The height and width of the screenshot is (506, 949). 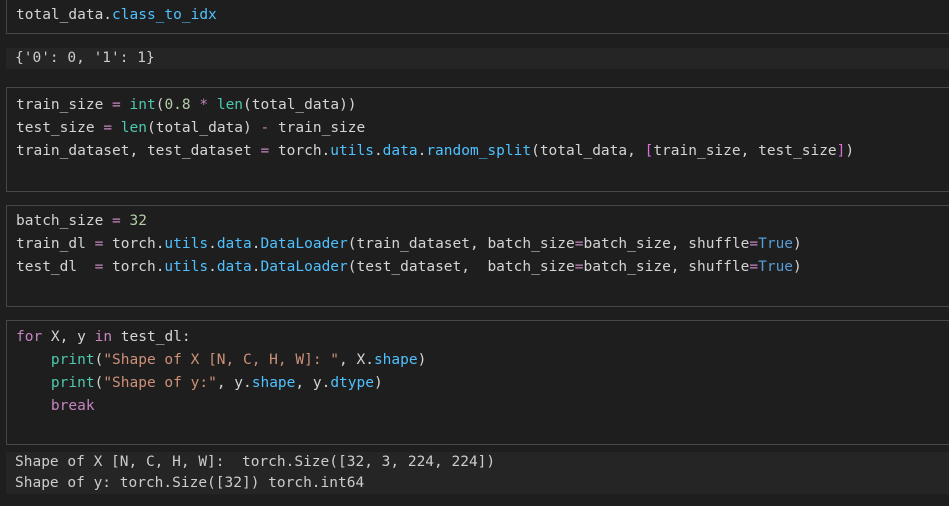 What do you see at coordinates (230, 105) in the screenshot?
I see `code-token: len` at bounding box center [230, 105].